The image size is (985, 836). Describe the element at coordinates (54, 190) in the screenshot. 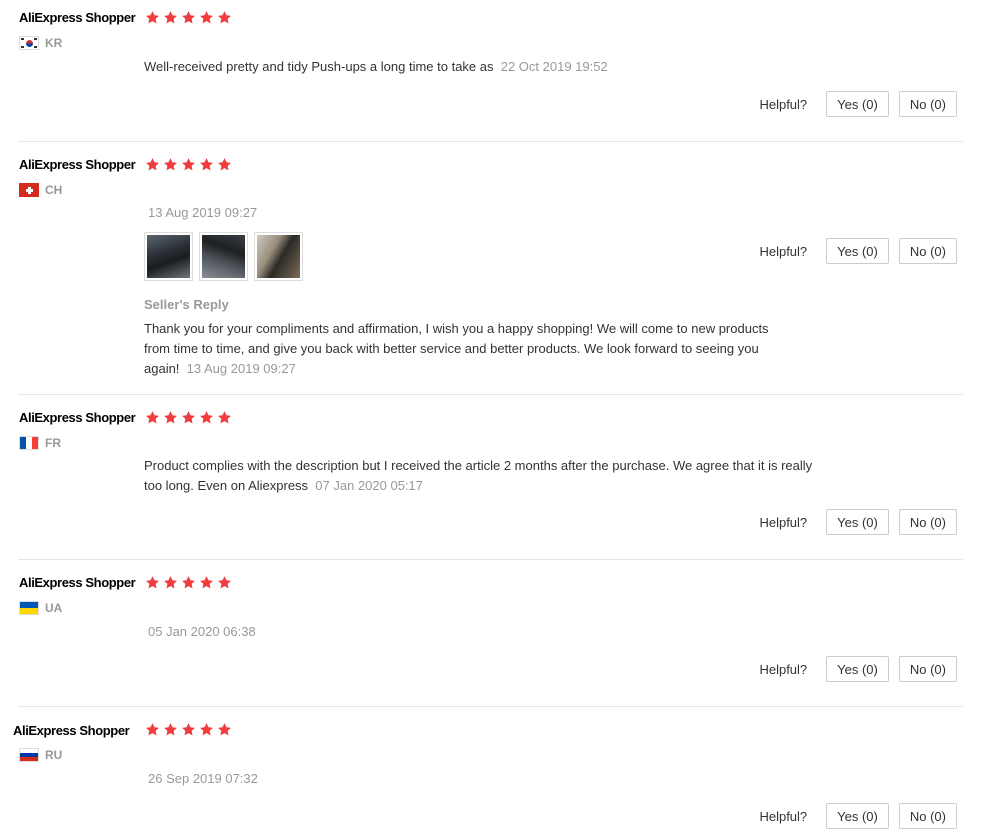

I see `country-code: CH` at that location.